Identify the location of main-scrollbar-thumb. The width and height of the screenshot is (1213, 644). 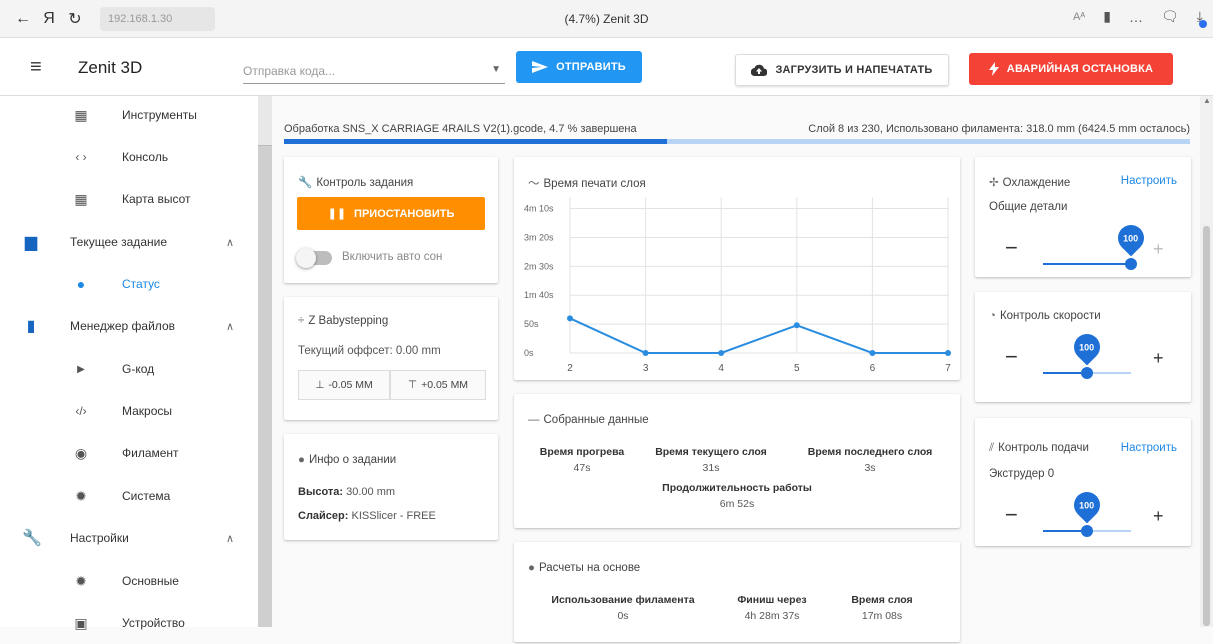
(1206, 426).